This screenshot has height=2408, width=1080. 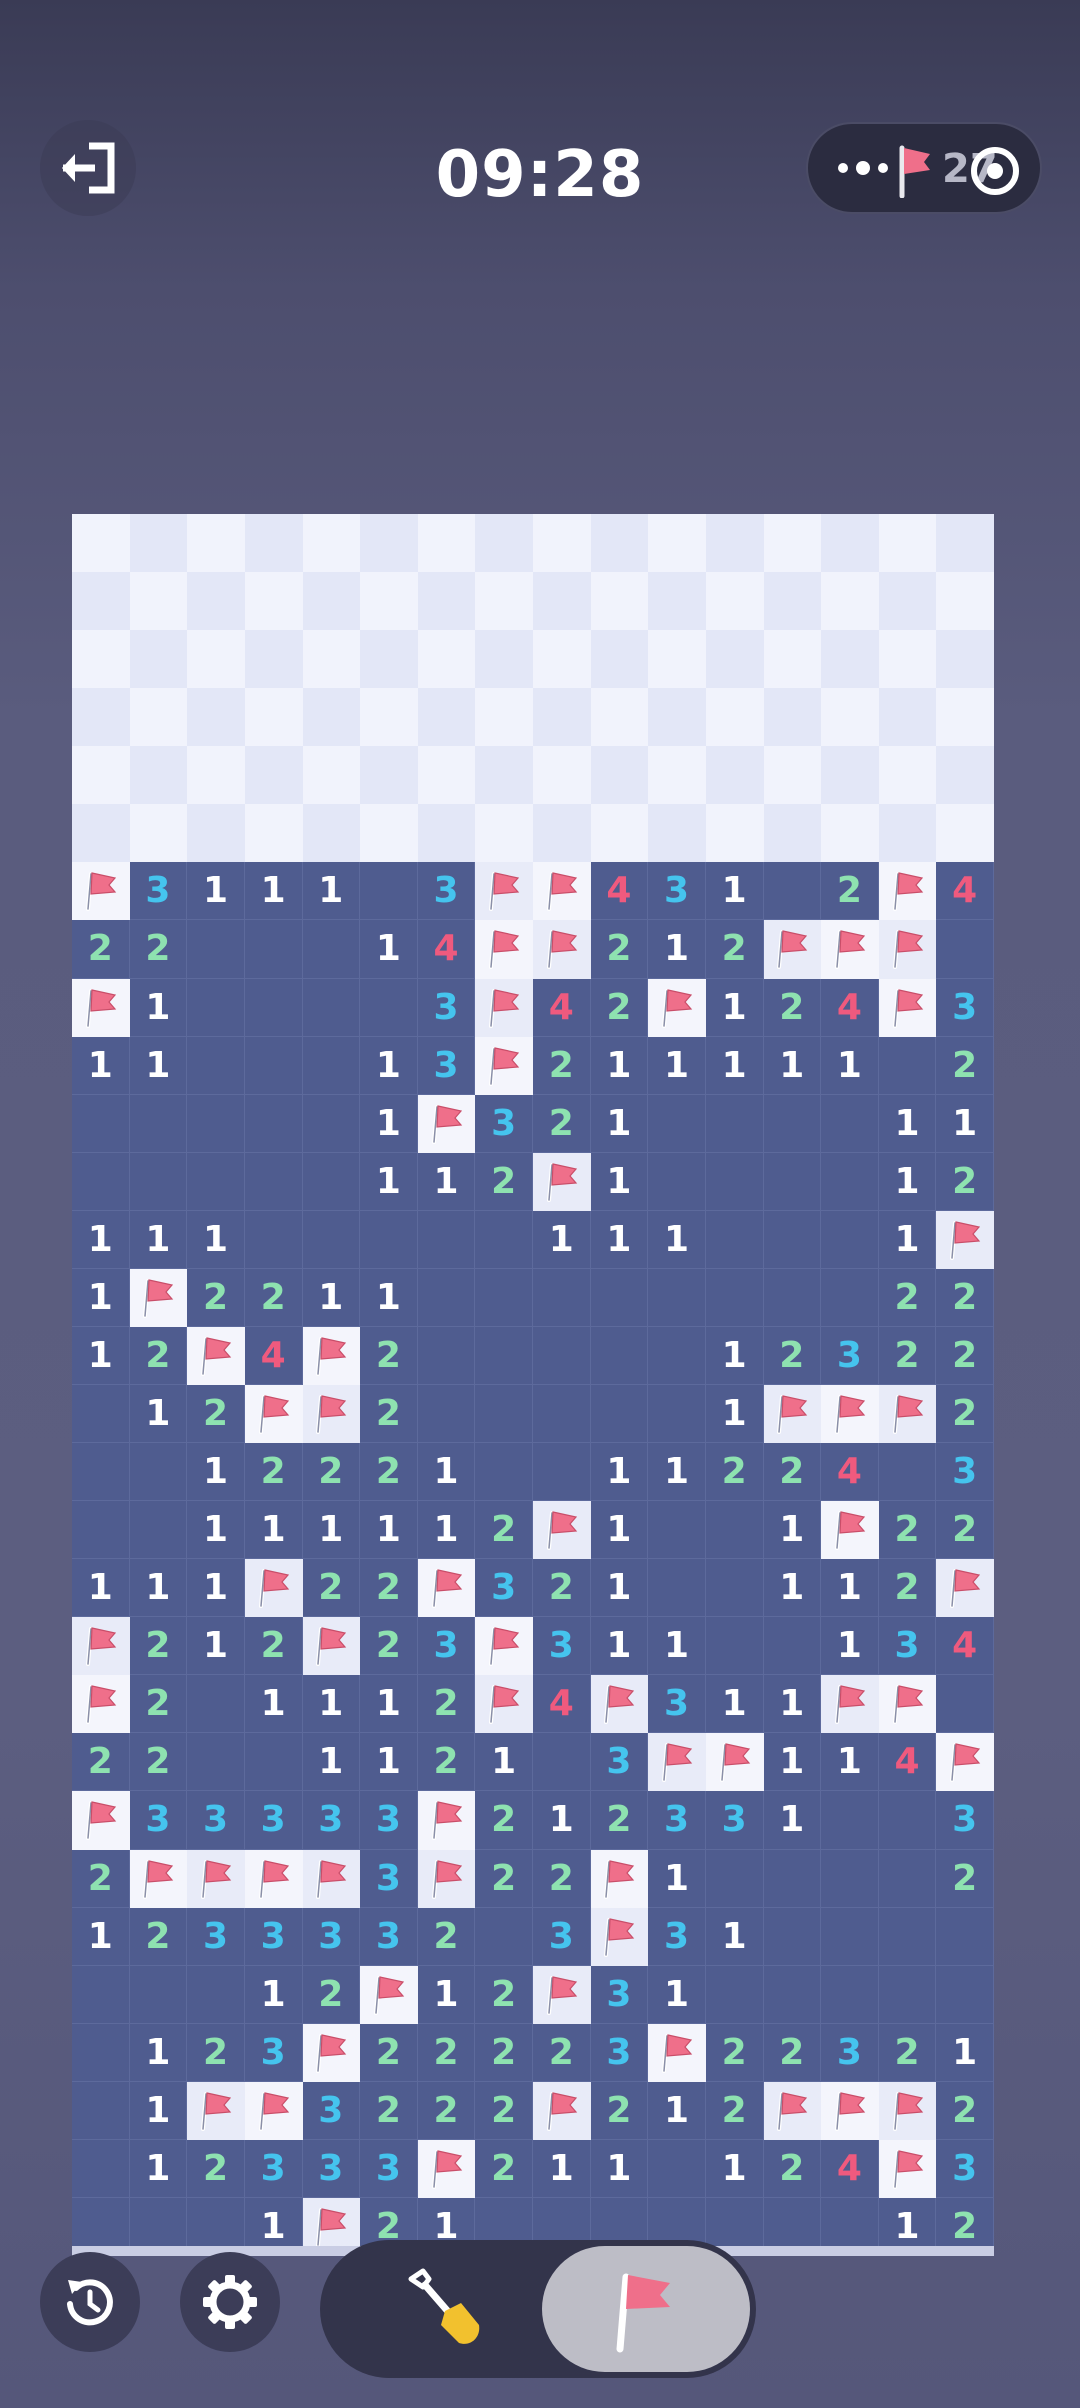 What do you see at coordinates (646, 2309) in the screenshot?
I see `flag-mode-button` at bounding box center [646, 2309].